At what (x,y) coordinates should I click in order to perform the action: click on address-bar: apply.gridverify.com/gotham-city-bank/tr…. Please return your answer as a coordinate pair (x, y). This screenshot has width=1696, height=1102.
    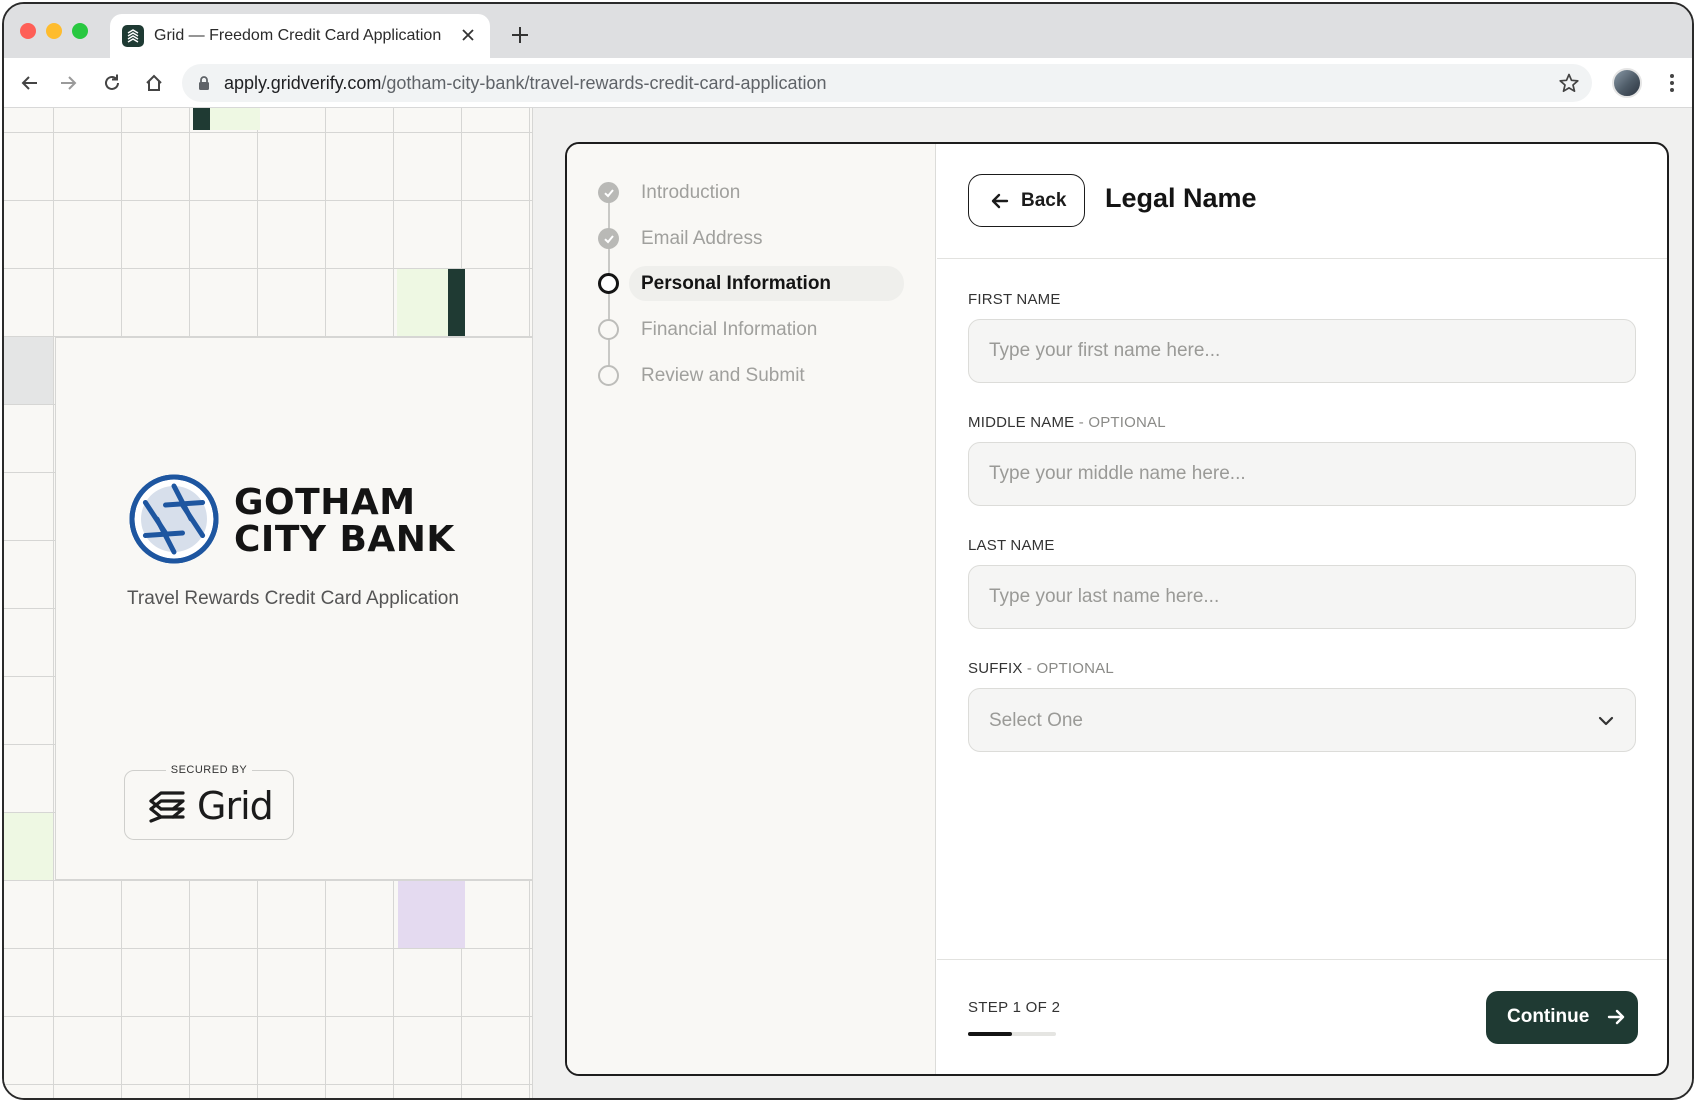
    Looking at the image, I should click on (887, 83).